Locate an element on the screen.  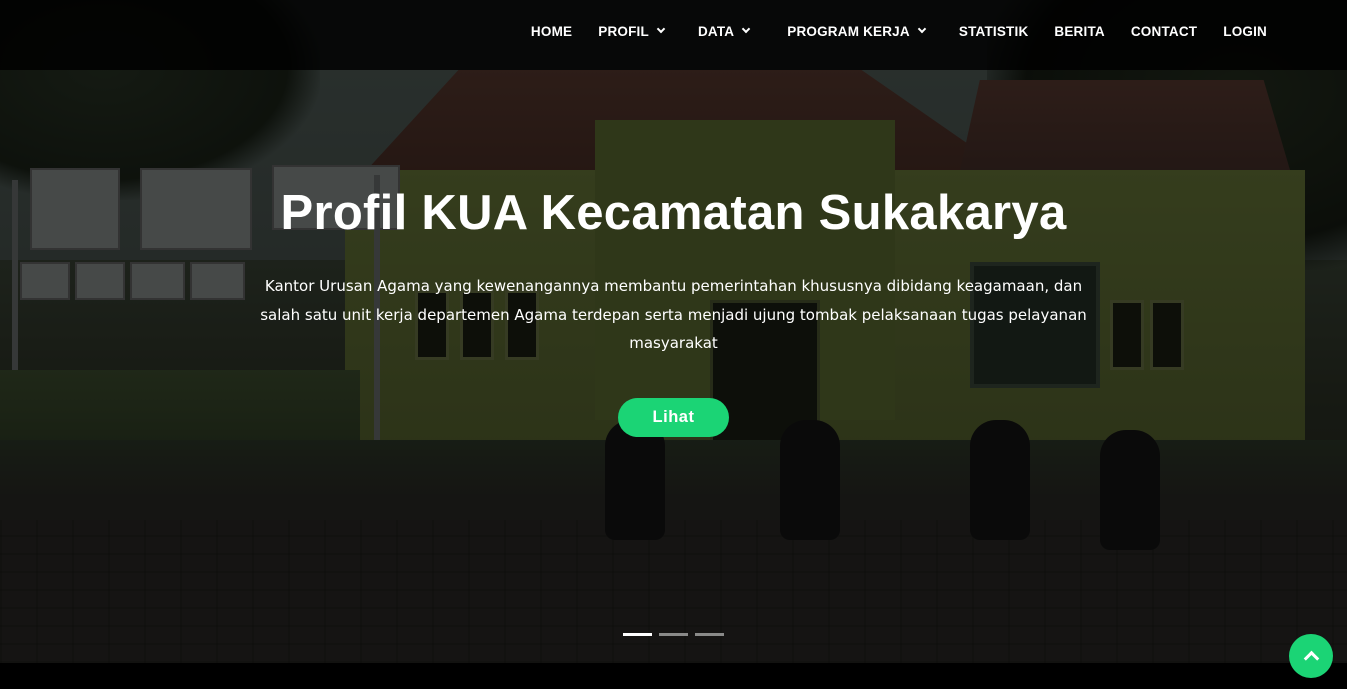
nav-profil-label: PROFIL is located at coordinates (623, 31).